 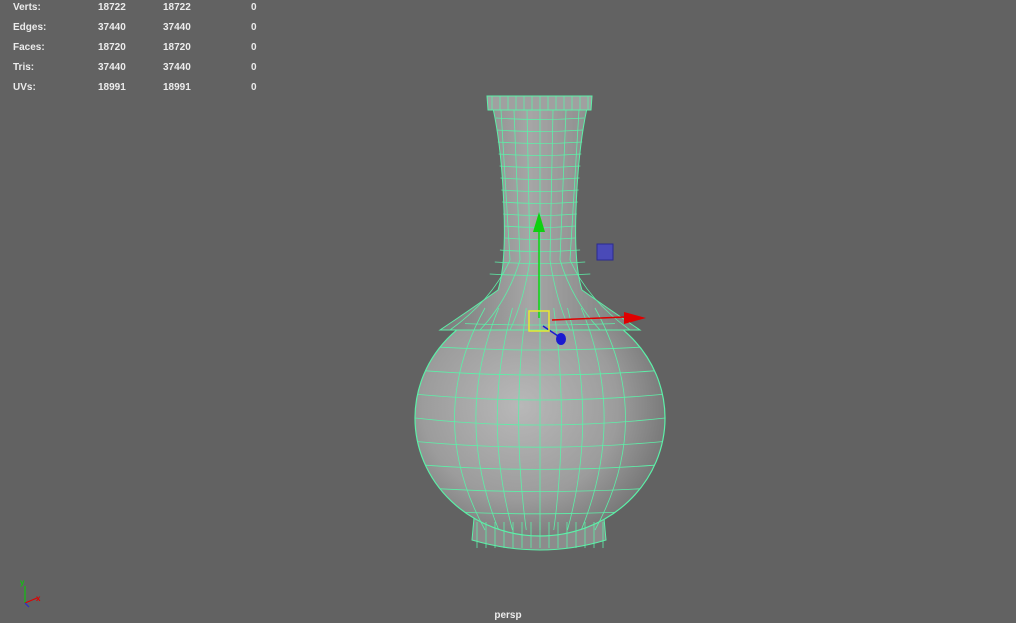 What do you see at coordinates (27, 7) in the screenshot?
I see `hud-label: Verts:` at bounding box center [27, 7].